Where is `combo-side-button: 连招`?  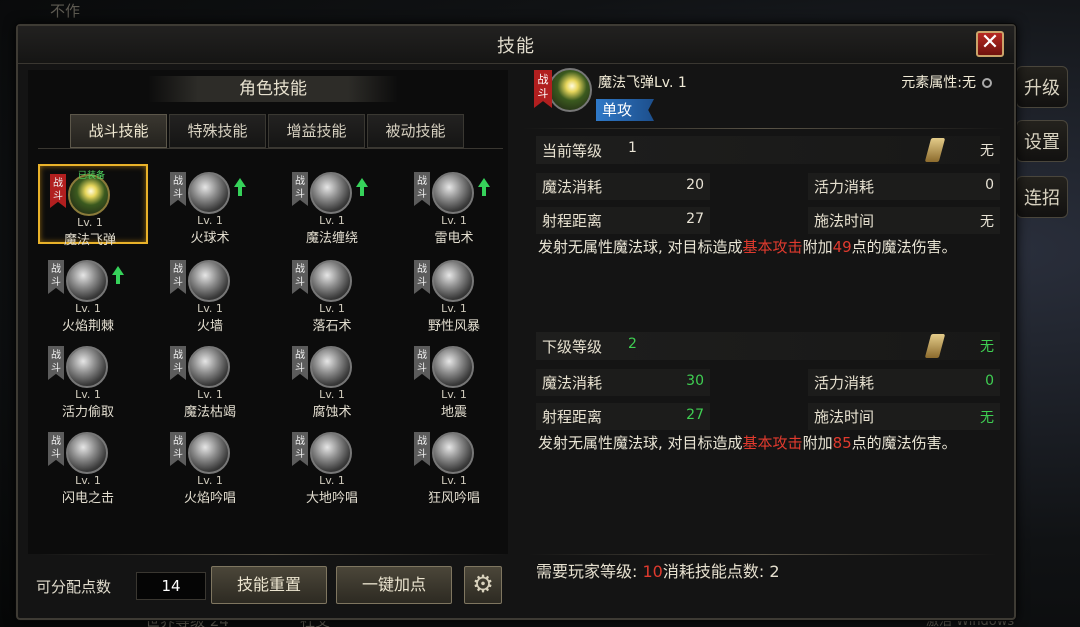
combo-side-button: 连招 is located at coordinates (1042, 197).